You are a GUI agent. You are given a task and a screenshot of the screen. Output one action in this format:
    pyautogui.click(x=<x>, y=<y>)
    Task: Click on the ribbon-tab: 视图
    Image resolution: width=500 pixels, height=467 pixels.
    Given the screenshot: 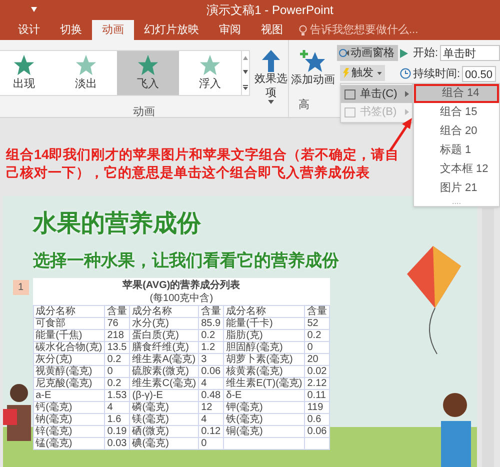 What is the action you would take?
    pyautogui.click(x=272, y=30)
    